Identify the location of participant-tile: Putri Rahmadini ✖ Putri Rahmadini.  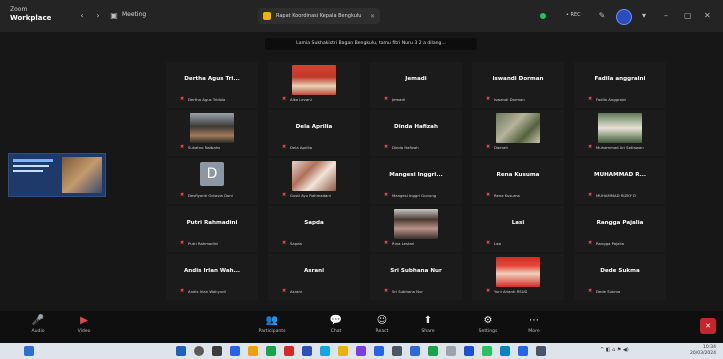
(212, 229).